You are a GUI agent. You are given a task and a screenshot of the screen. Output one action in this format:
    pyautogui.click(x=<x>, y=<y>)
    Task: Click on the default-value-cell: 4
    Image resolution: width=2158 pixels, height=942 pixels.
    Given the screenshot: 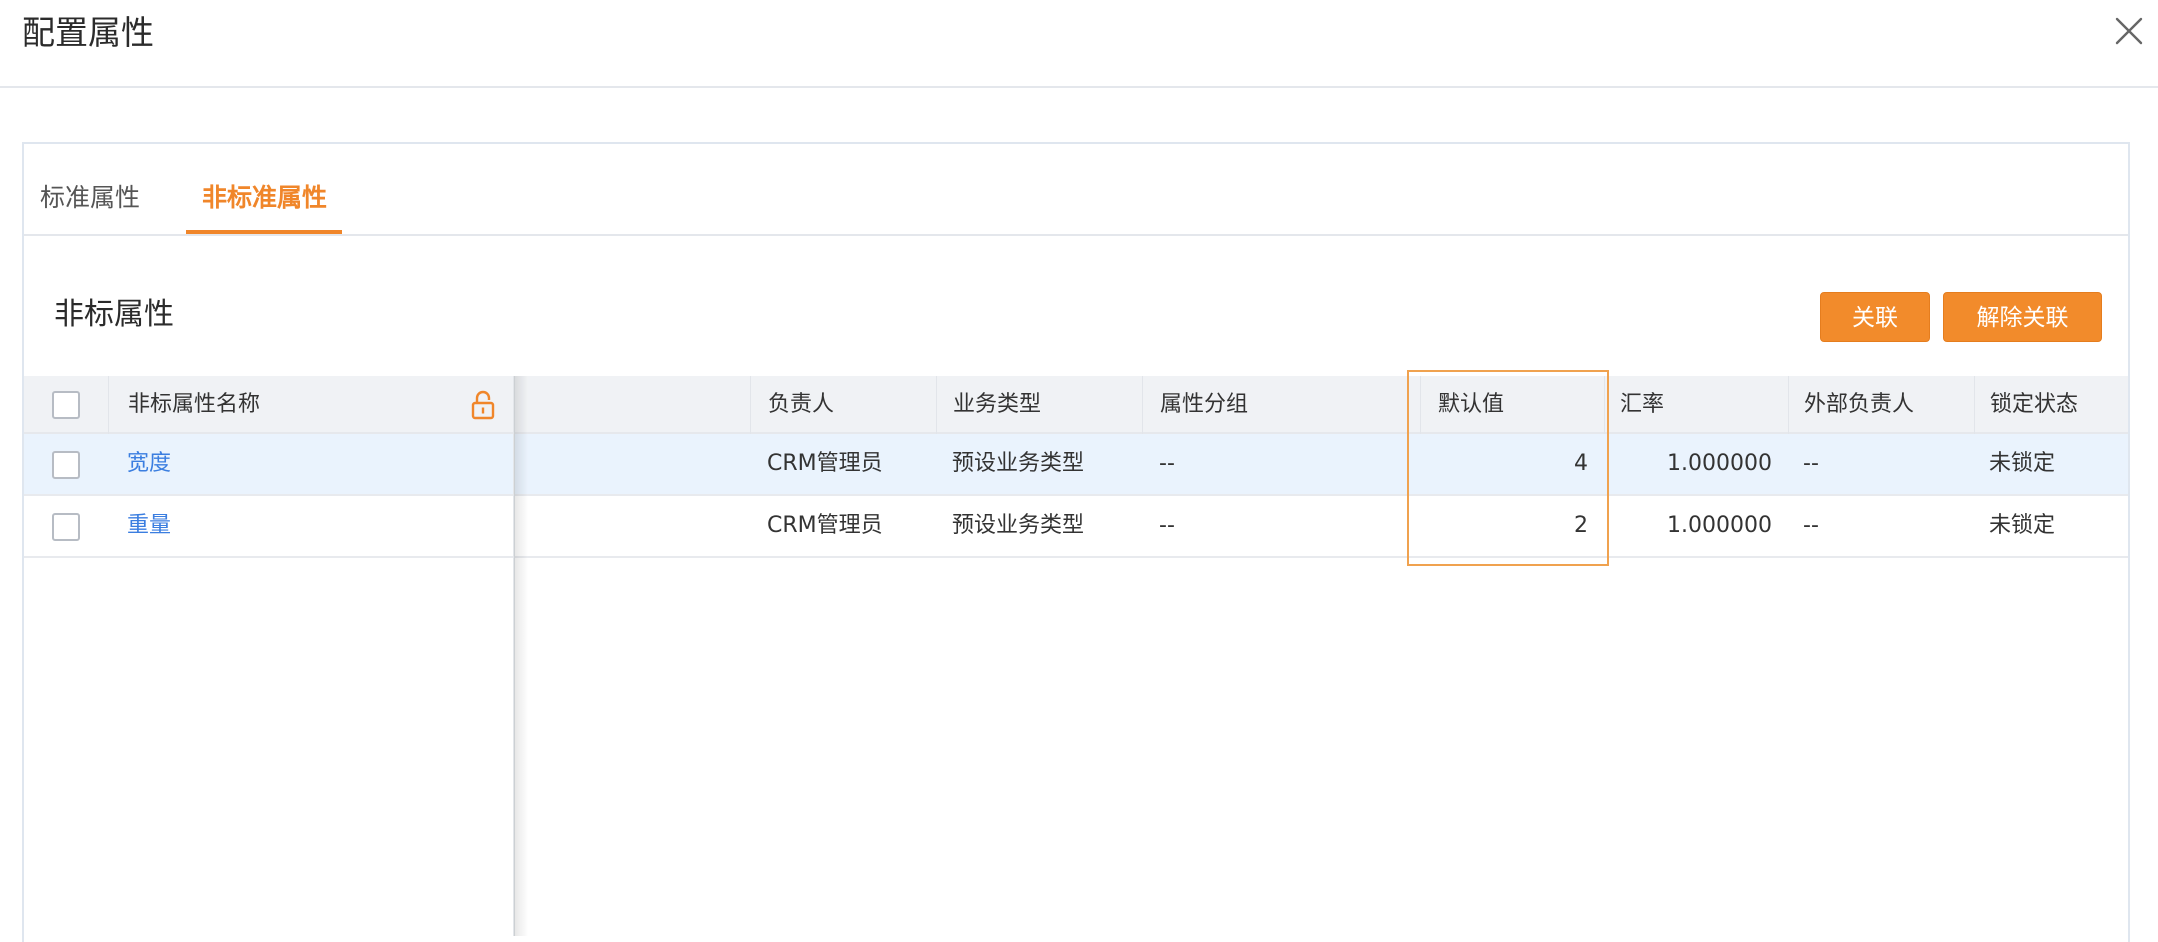 What is the action you would take?
    pyautogui.click(x=1581, y=463)
    